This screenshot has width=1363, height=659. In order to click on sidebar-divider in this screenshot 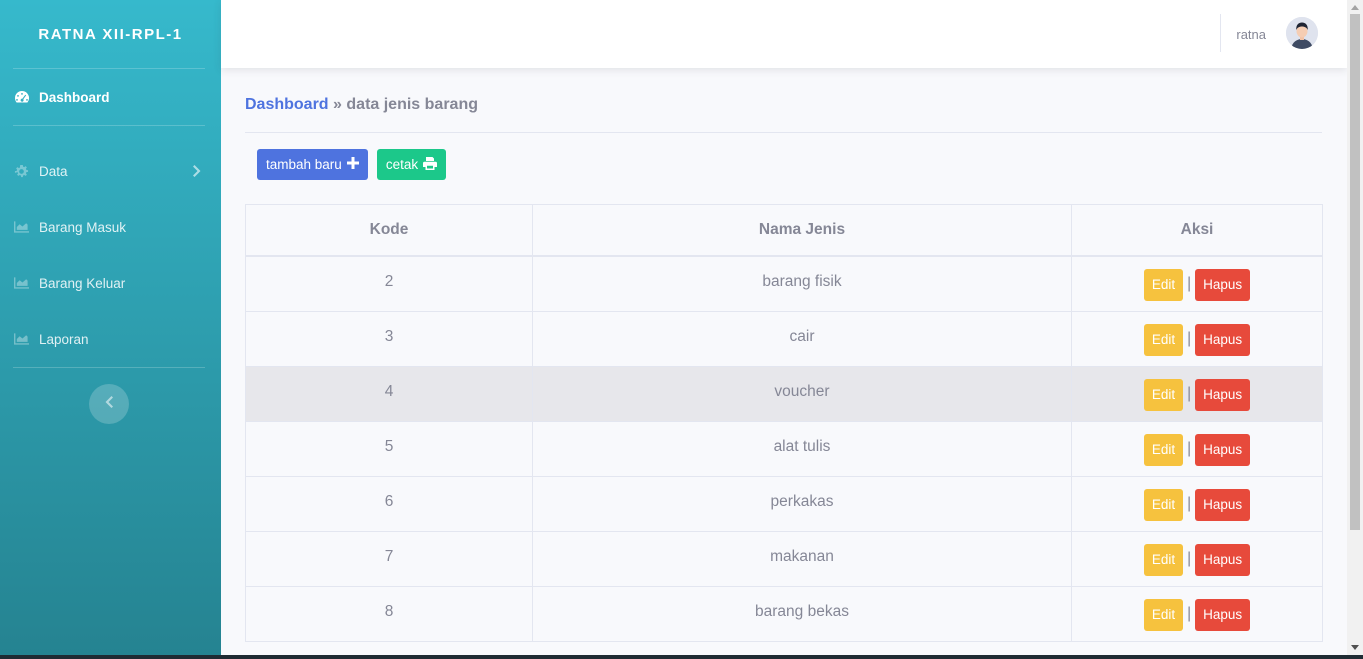, I will do `click(109, 367)`.